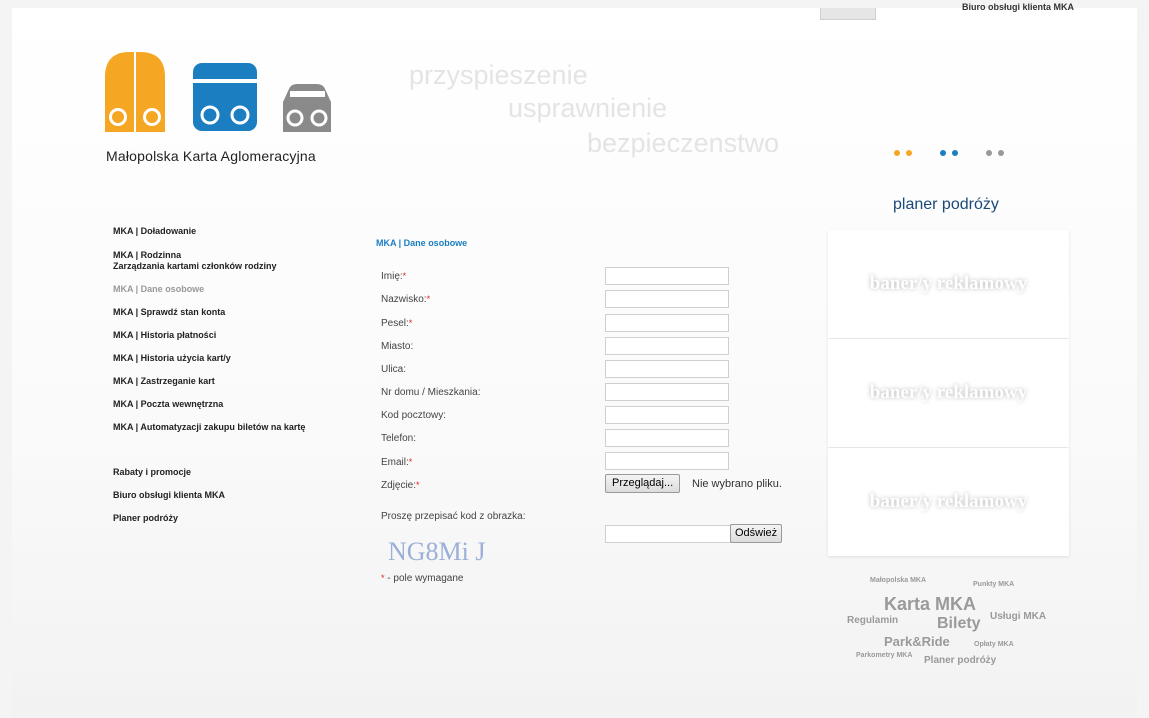  What do you see at coordinates (225, 97) in the screenshot?
I see `logo-bus-icon` at bounding box center [225, 97].